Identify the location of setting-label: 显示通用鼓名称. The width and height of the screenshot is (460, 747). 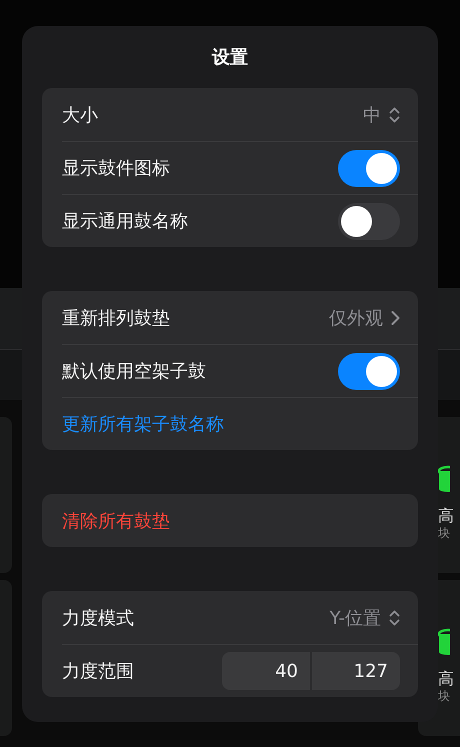
(125, 221).